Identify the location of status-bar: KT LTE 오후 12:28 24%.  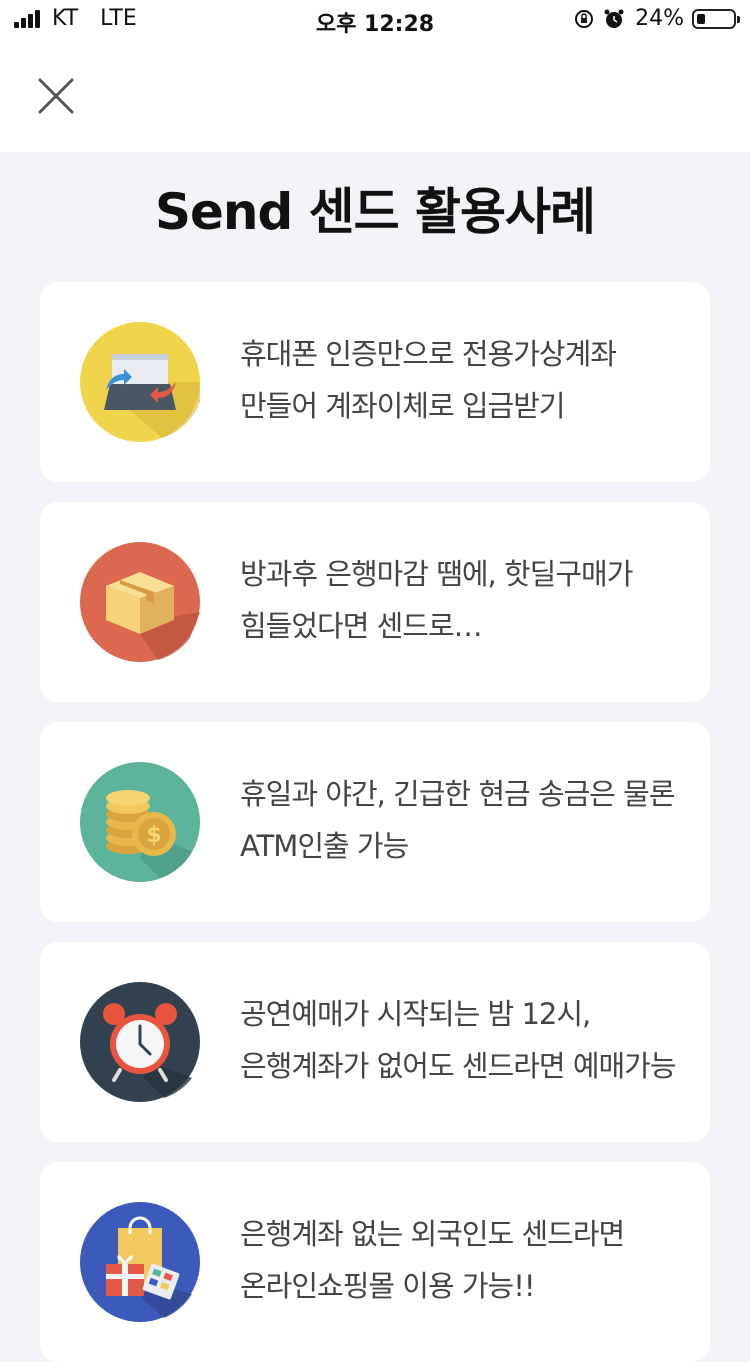
(375, 20).